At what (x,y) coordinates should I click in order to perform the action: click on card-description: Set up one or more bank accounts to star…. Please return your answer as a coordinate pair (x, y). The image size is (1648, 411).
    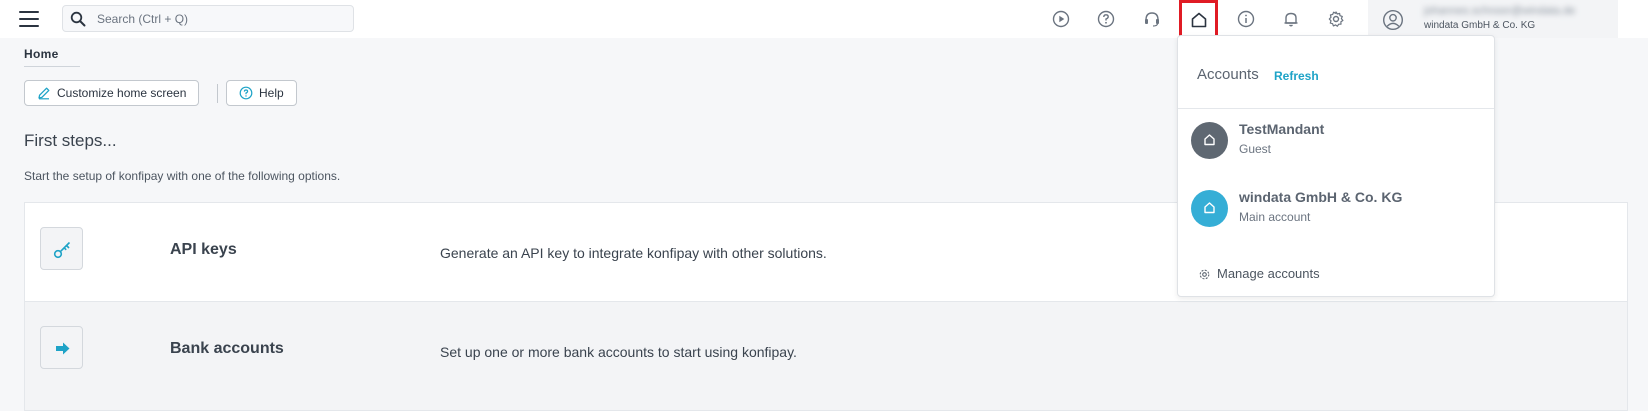
    Looking at the image, I should click on (618, 352).